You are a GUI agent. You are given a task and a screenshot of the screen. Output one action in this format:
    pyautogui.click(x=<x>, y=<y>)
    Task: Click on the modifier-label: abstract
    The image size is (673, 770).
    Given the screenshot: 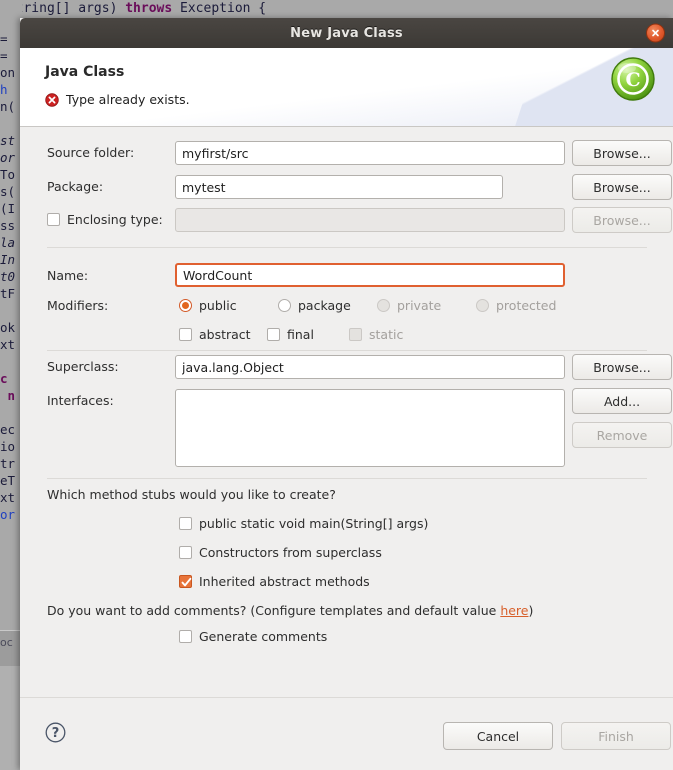 What is the action you would take?
    pyautogui.click(x=225, y=334)
    